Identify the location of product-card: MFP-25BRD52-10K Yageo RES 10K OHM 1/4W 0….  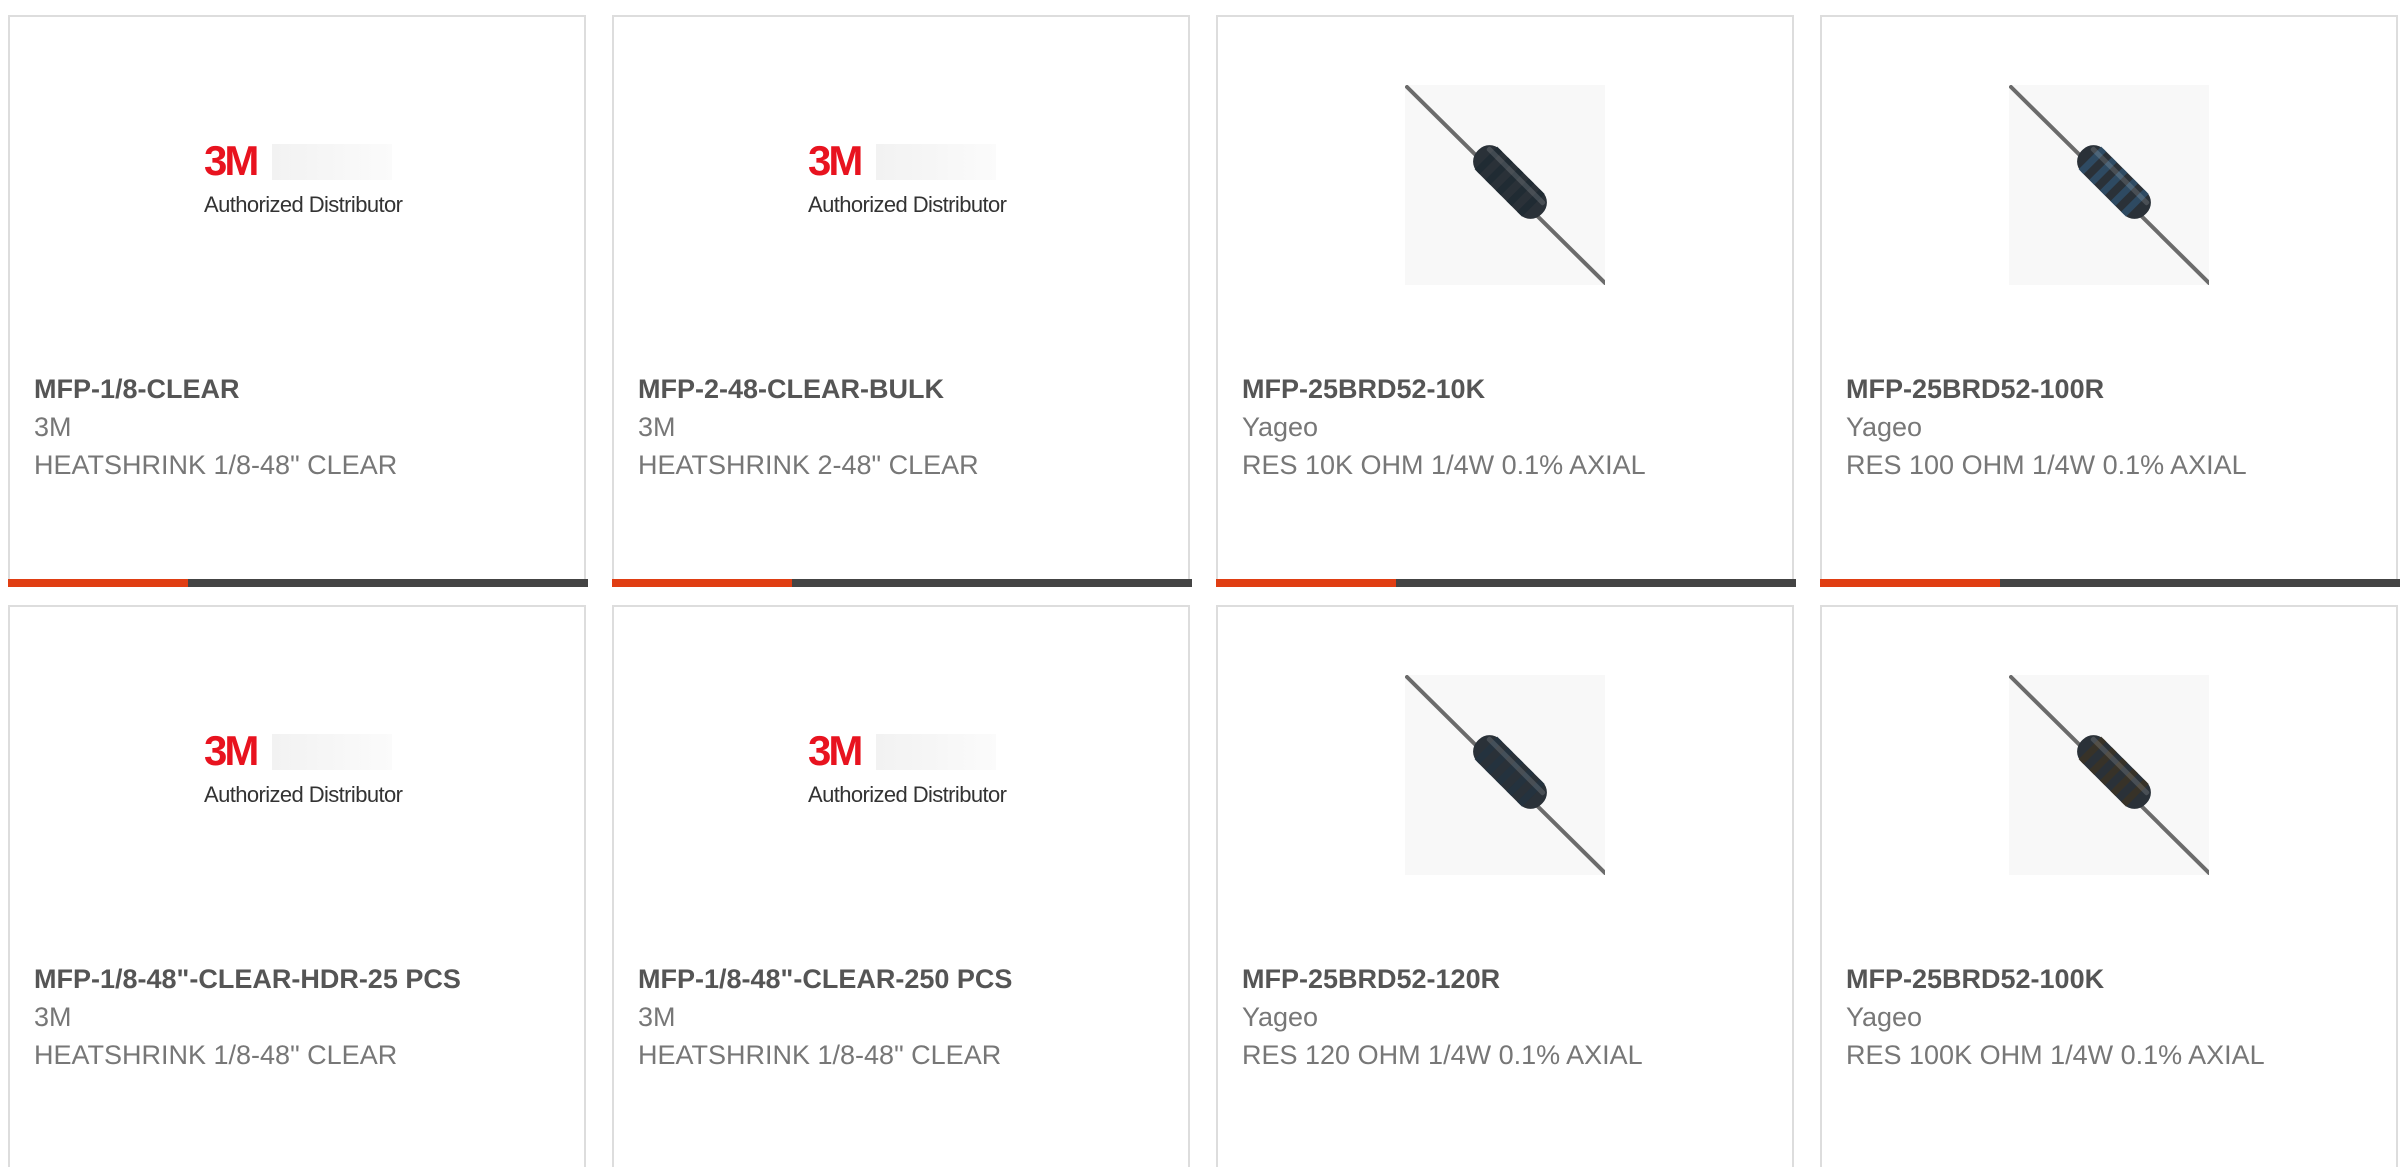
(1506, 301).